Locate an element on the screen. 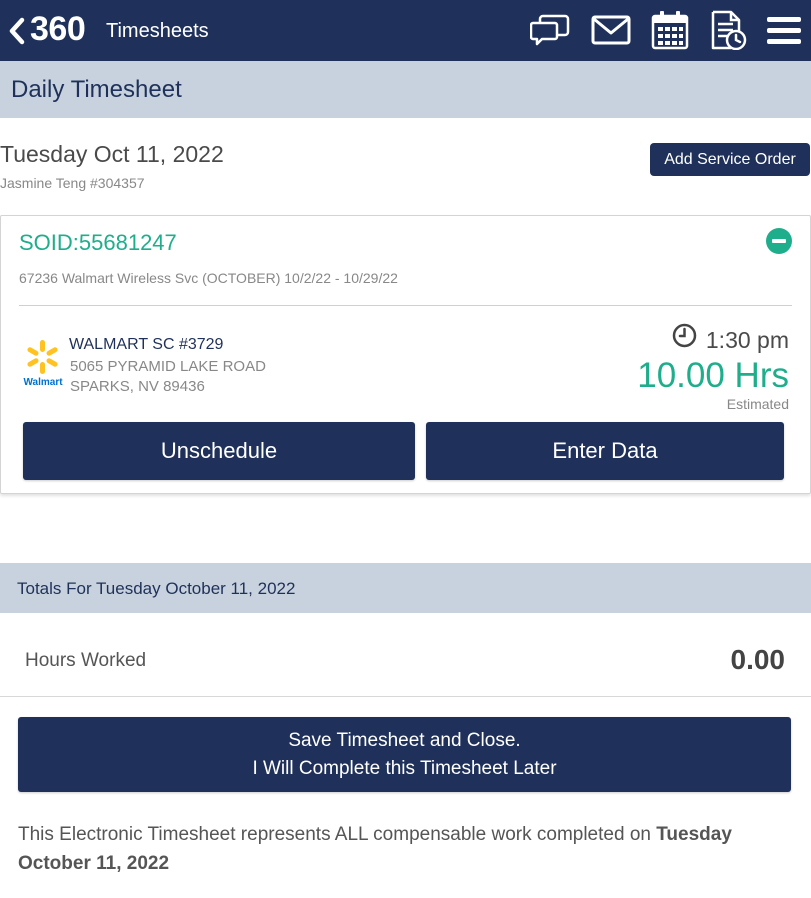 The image size is (811, 898). totals-divider is located at coordinates (405, 696).